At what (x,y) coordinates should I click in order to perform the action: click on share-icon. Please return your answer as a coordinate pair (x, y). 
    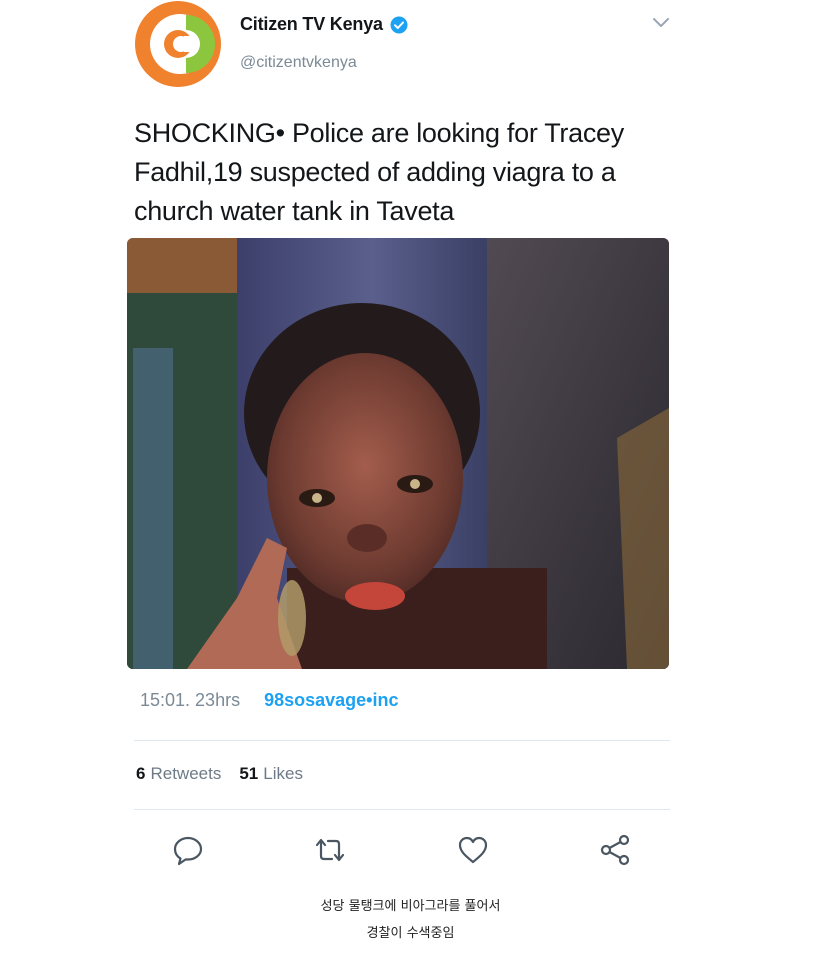
    Looking at the image, I should click on (615, 850).